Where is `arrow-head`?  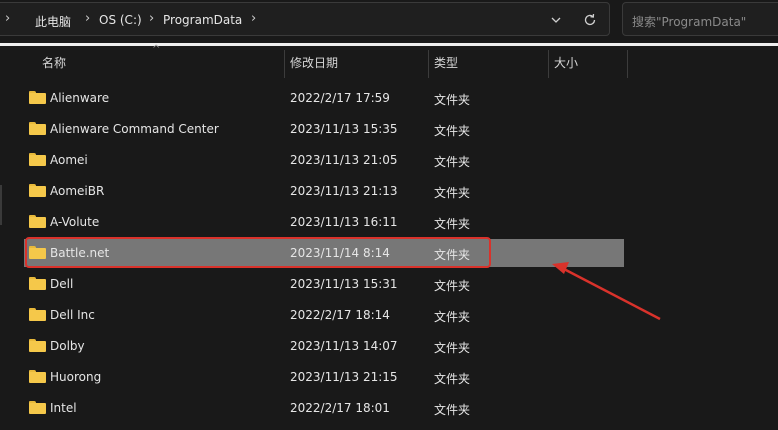 arrow-head is located at coordinates (560, 268).